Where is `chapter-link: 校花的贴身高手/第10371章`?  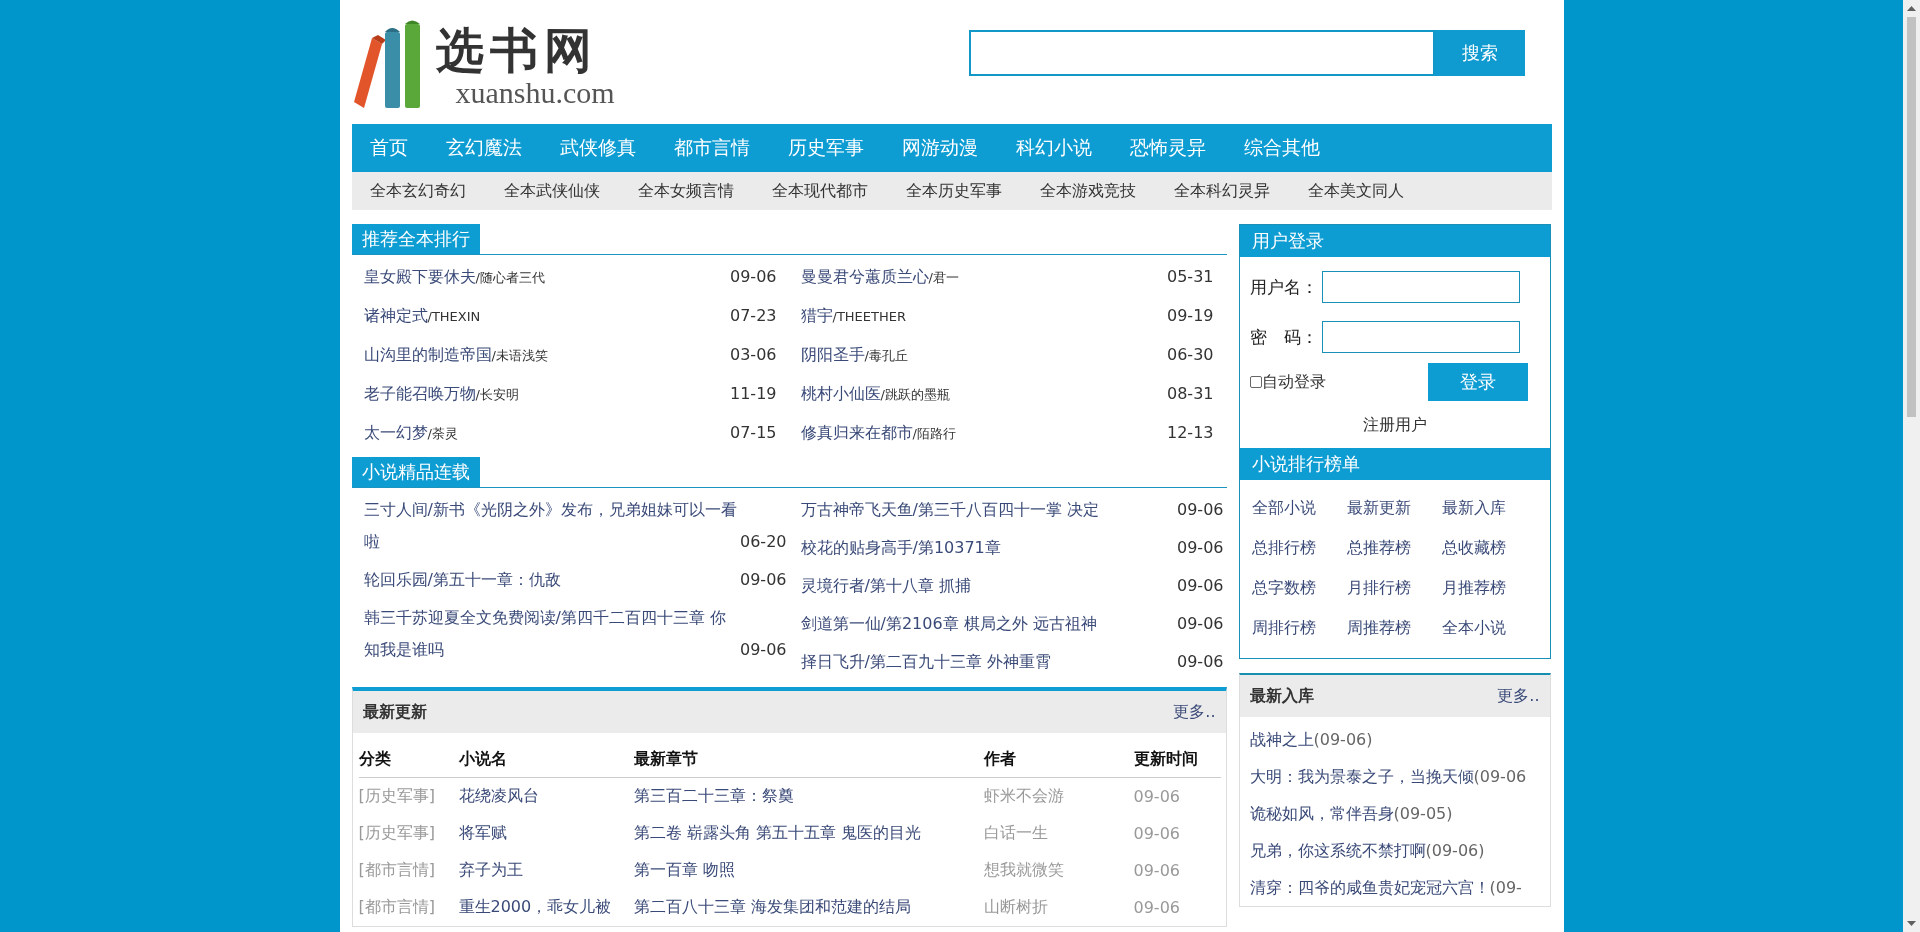 chapter-link: 校花的贴身高手/第10371章 is located at coordinates (987, 548).